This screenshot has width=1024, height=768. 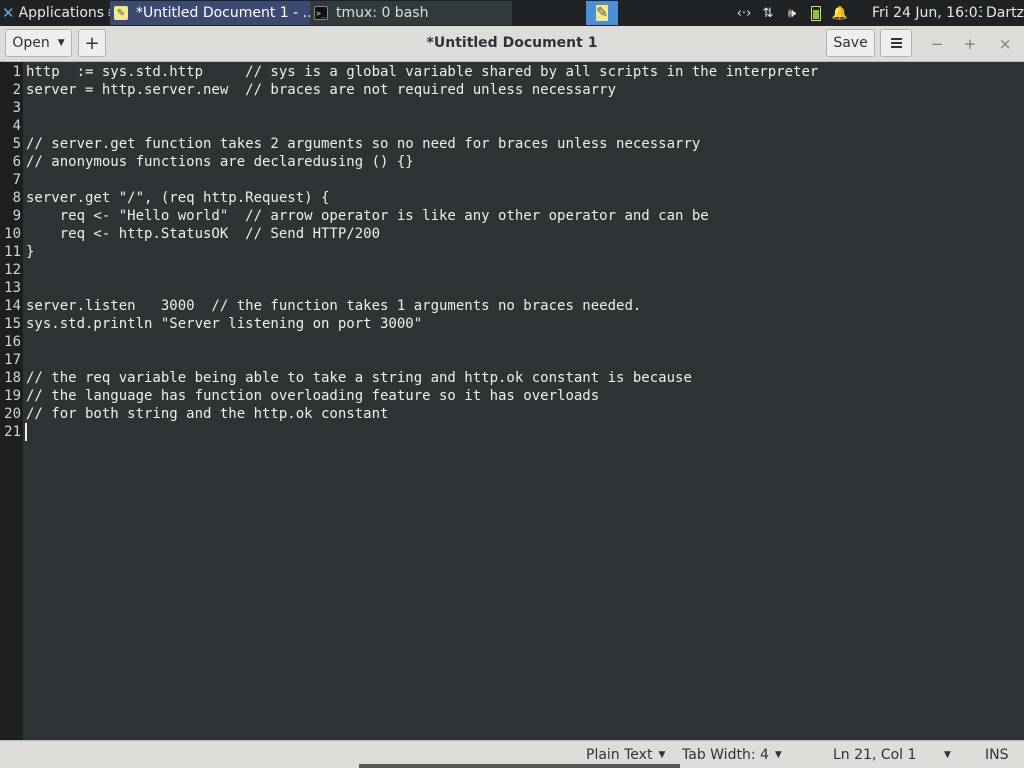 I want to click on line-number: 4, so click(x=16, y=126).